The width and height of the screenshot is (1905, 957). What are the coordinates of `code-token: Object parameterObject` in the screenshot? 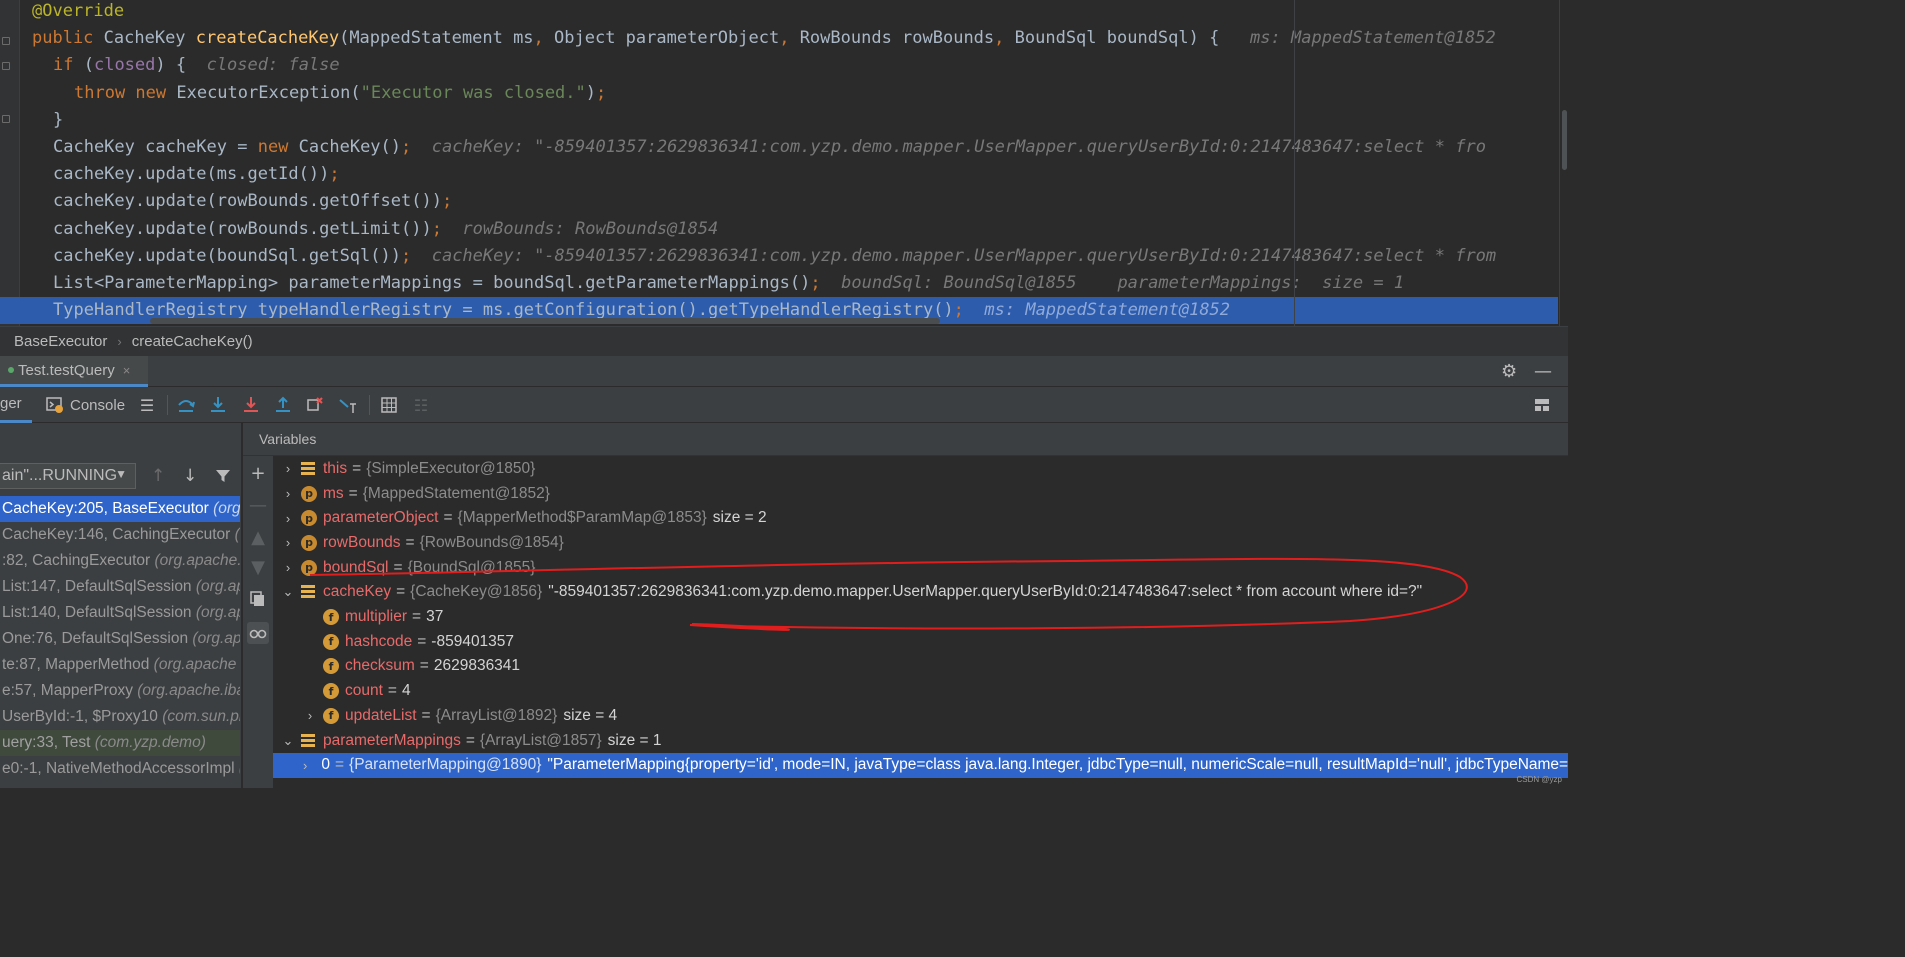 It's located at (667, 38).